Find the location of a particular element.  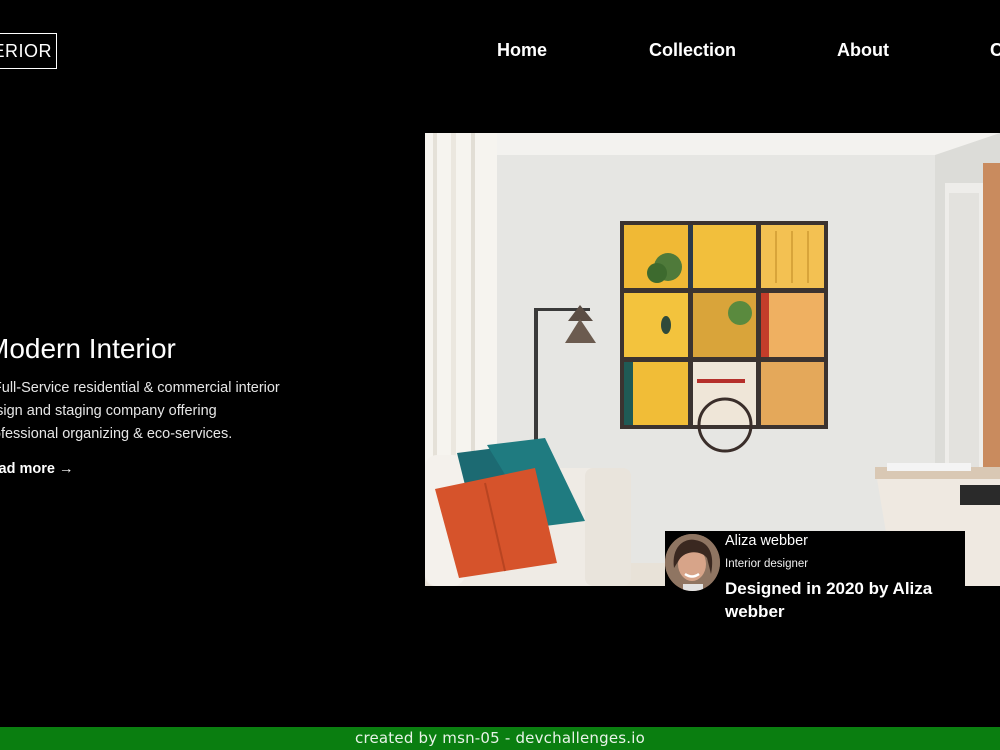

footer: created by msn-05 - devchallenges.io is located at coordinates (500, 738).